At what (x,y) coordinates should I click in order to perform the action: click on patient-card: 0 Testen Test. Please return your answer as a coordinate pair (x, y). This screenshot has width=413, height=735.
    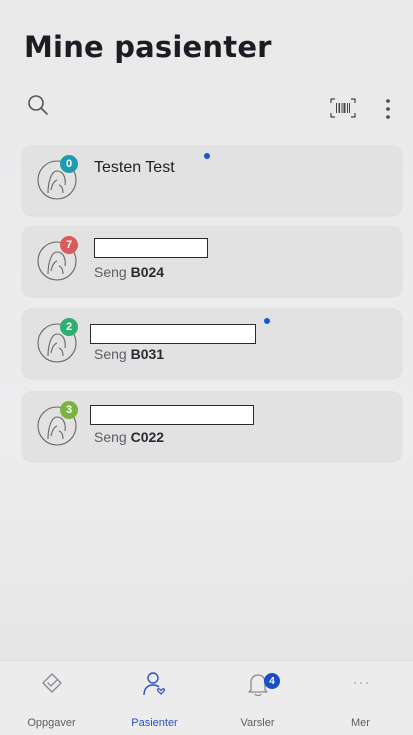
    Looking at the image, I should click on (212, 180).